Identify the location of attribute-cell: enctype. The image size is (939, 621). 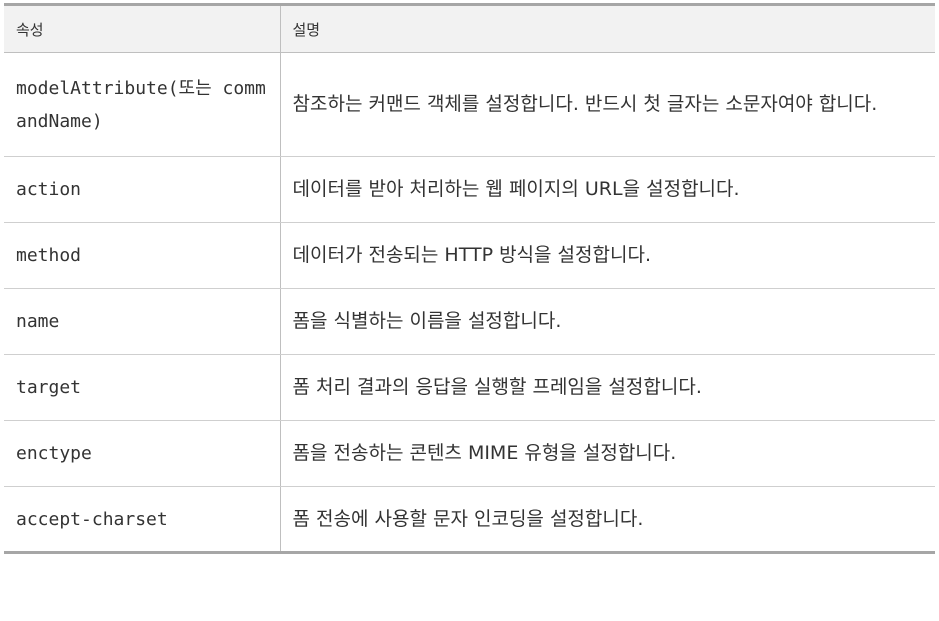
(142, 453).